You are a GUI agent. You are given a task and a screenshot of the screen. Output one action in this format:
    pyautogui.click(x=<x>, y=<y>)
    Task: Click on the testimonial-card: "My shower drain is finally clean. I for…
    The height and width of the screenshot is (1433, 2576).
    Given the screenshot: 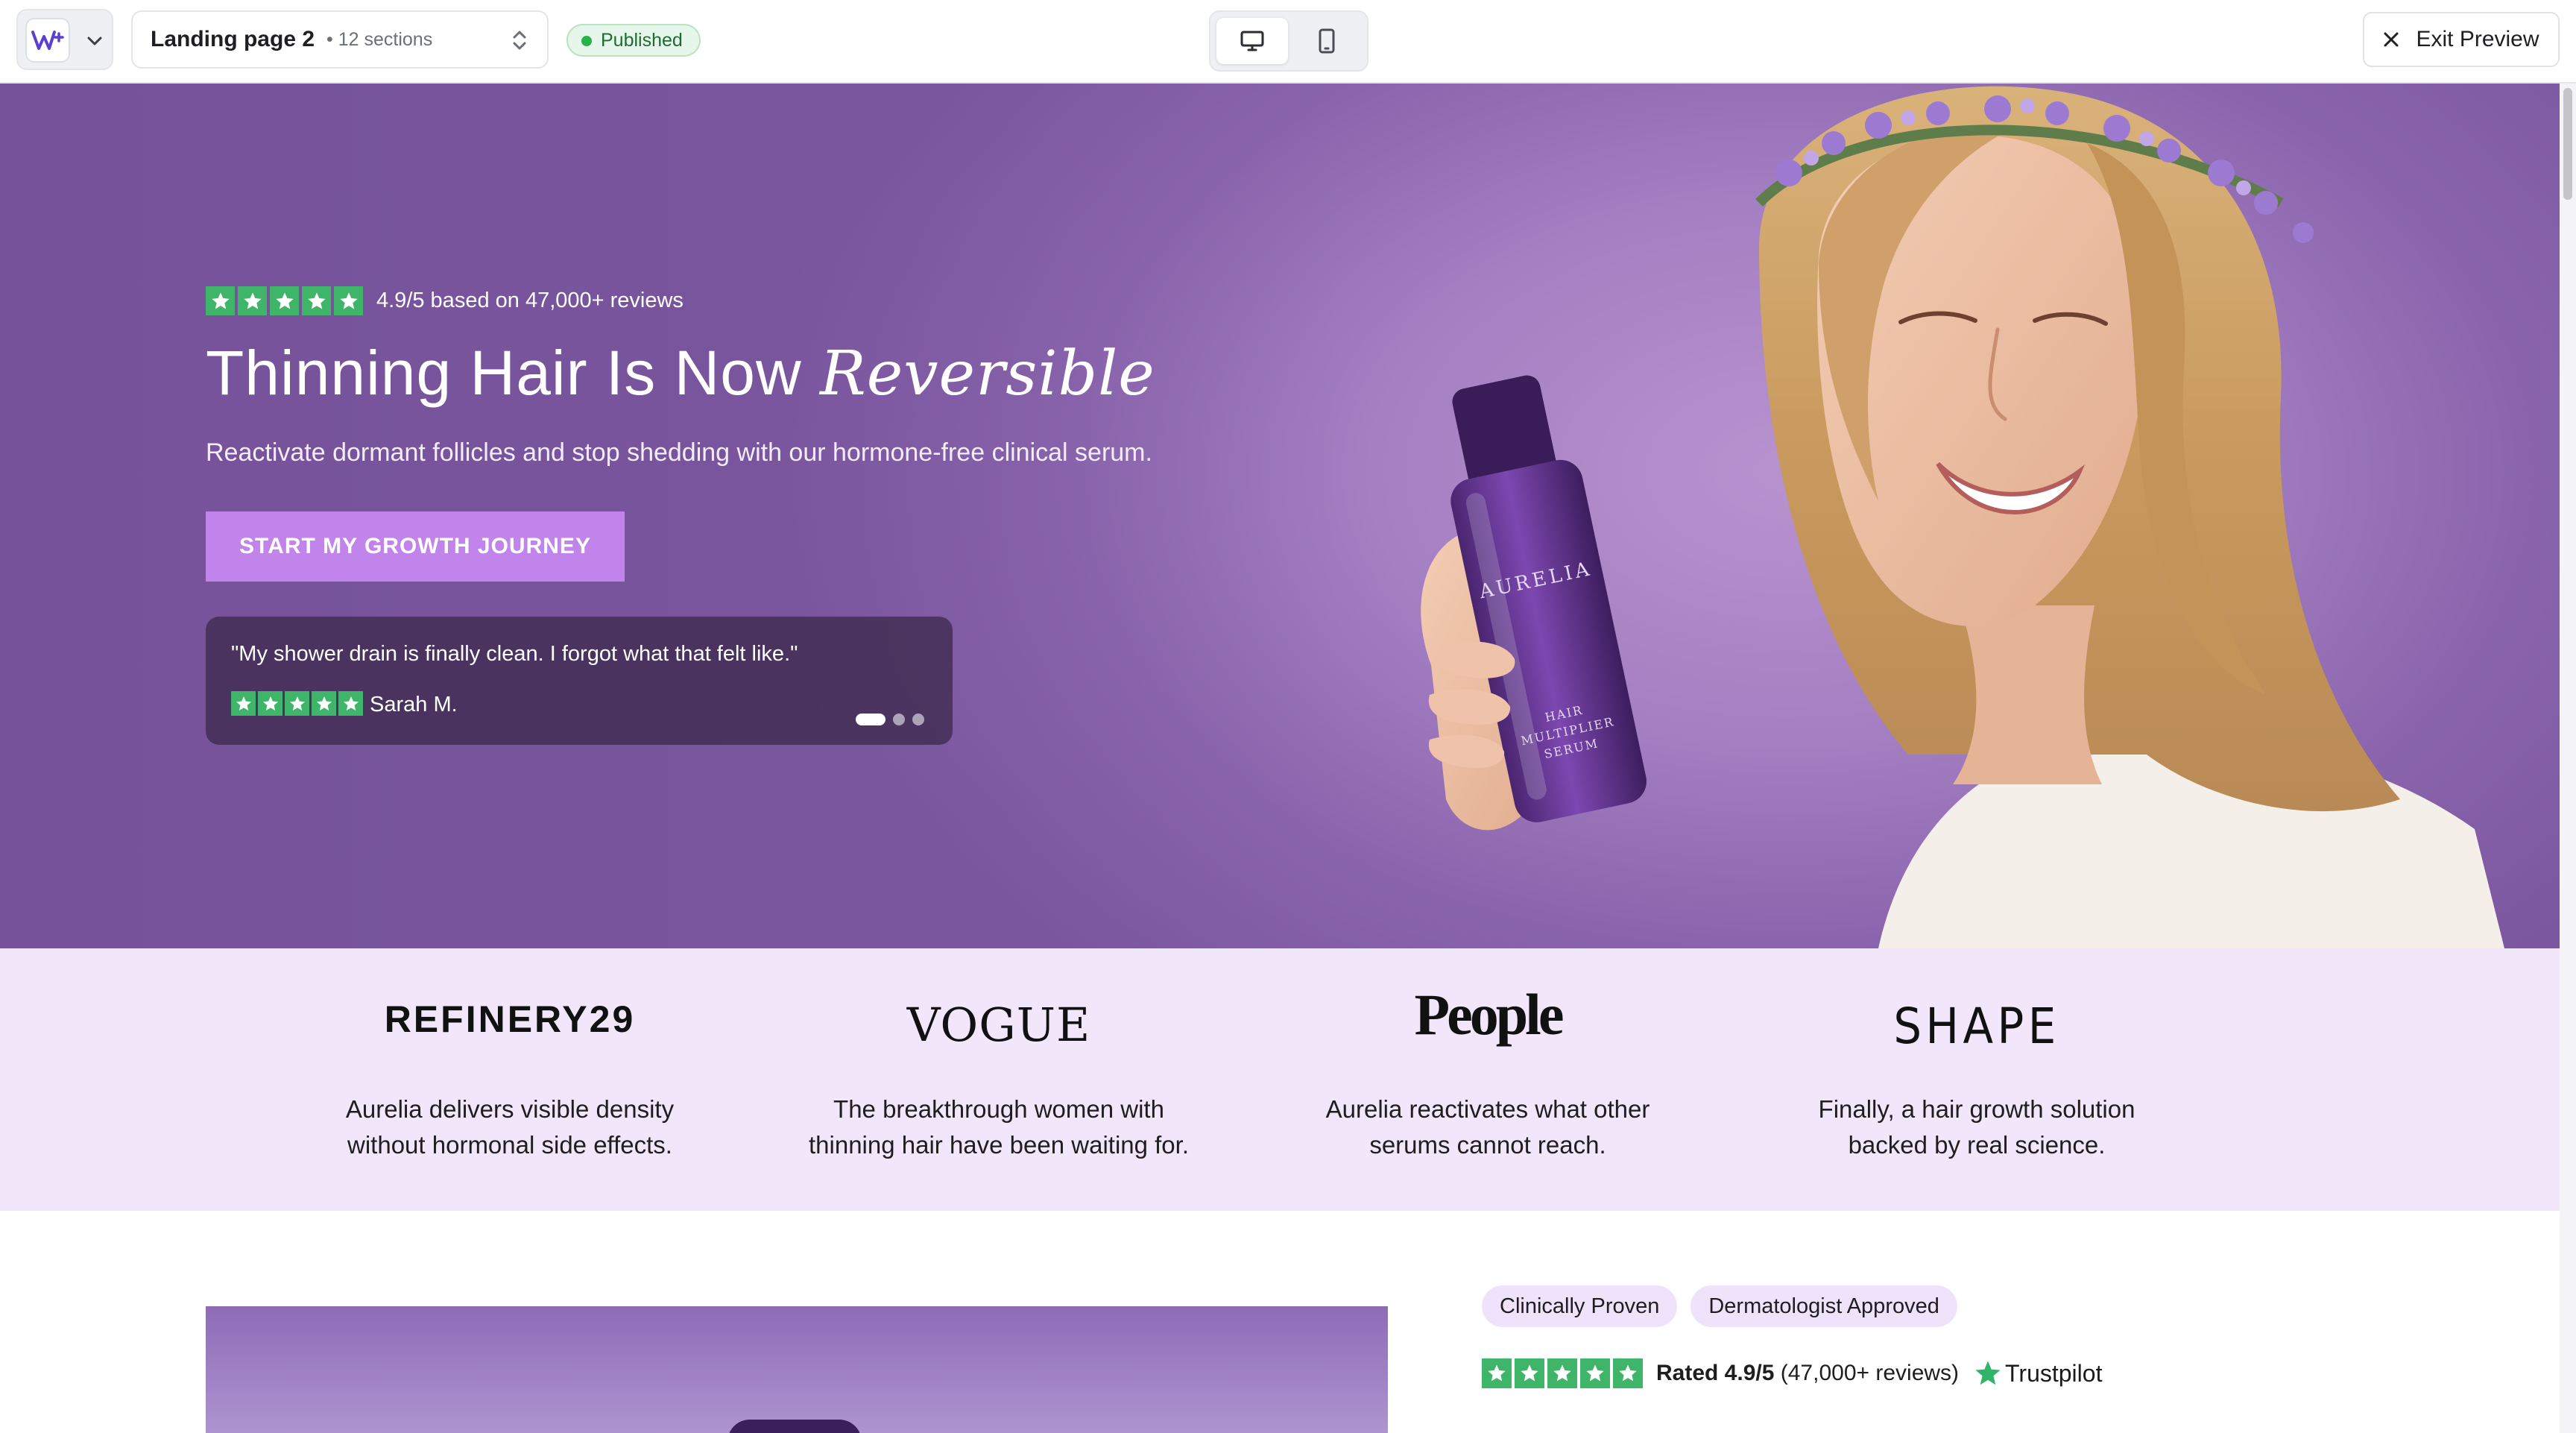 What is the action you would take?
    pyautogui.click(x=579, y=681)
    